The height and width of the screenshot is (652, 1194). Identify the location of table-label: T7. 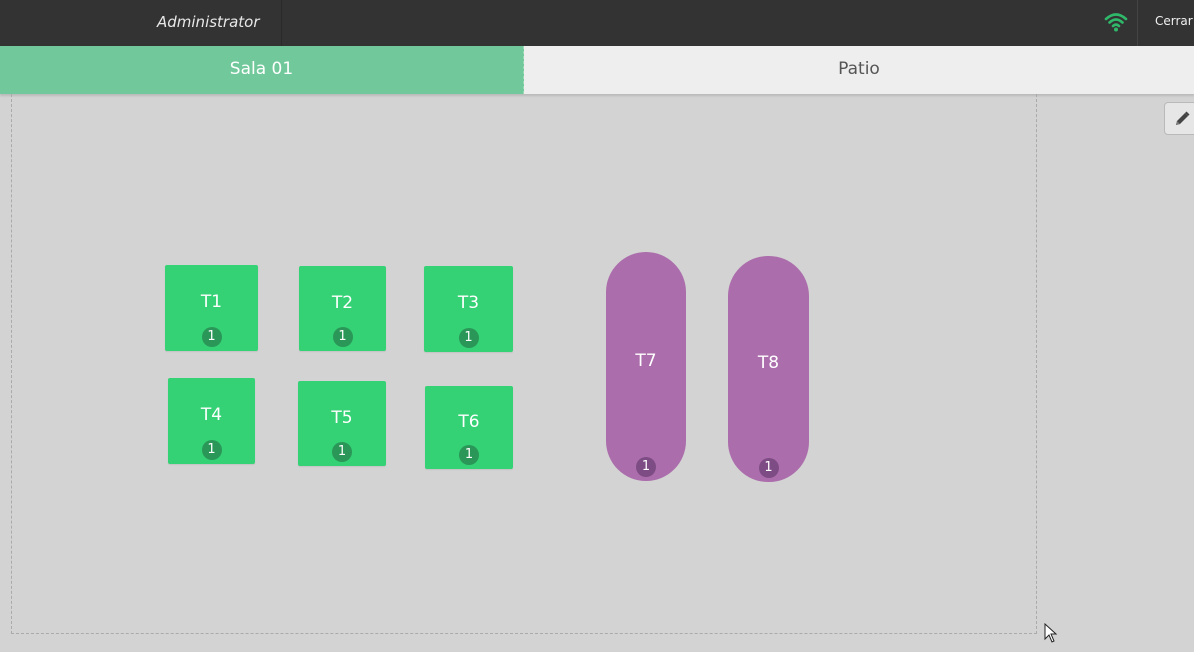
(646, 361).